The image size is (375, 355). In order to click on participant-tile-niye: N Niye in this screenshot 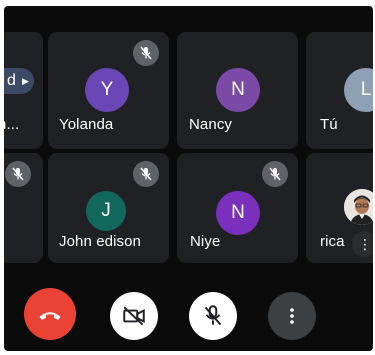, I will do `click(237, 208)`.